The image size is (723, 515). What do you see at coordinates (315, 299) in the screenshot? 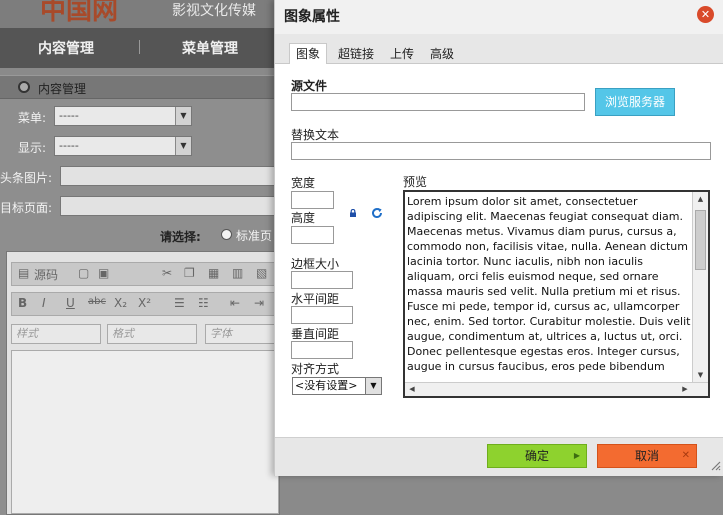
I see `hspace-label: 水平间距` at bounding box center [315, 299].